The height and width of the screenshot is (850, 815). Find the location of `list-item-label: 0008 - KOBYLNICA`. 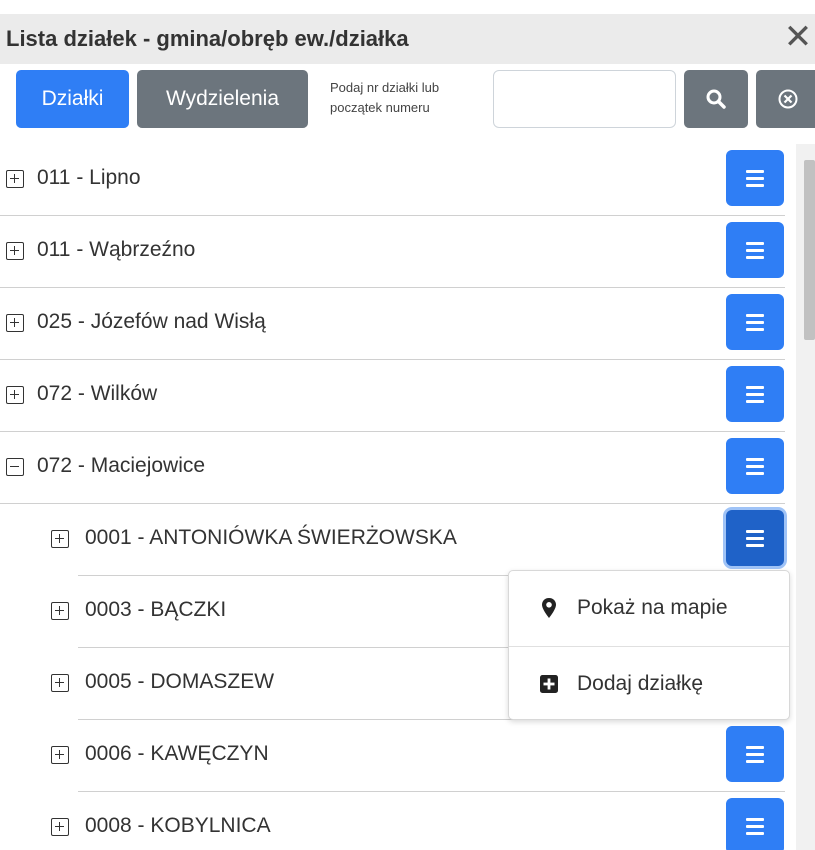

list-item-label: 0008 - KOBYLNICA is located at coordinates (178, 825).